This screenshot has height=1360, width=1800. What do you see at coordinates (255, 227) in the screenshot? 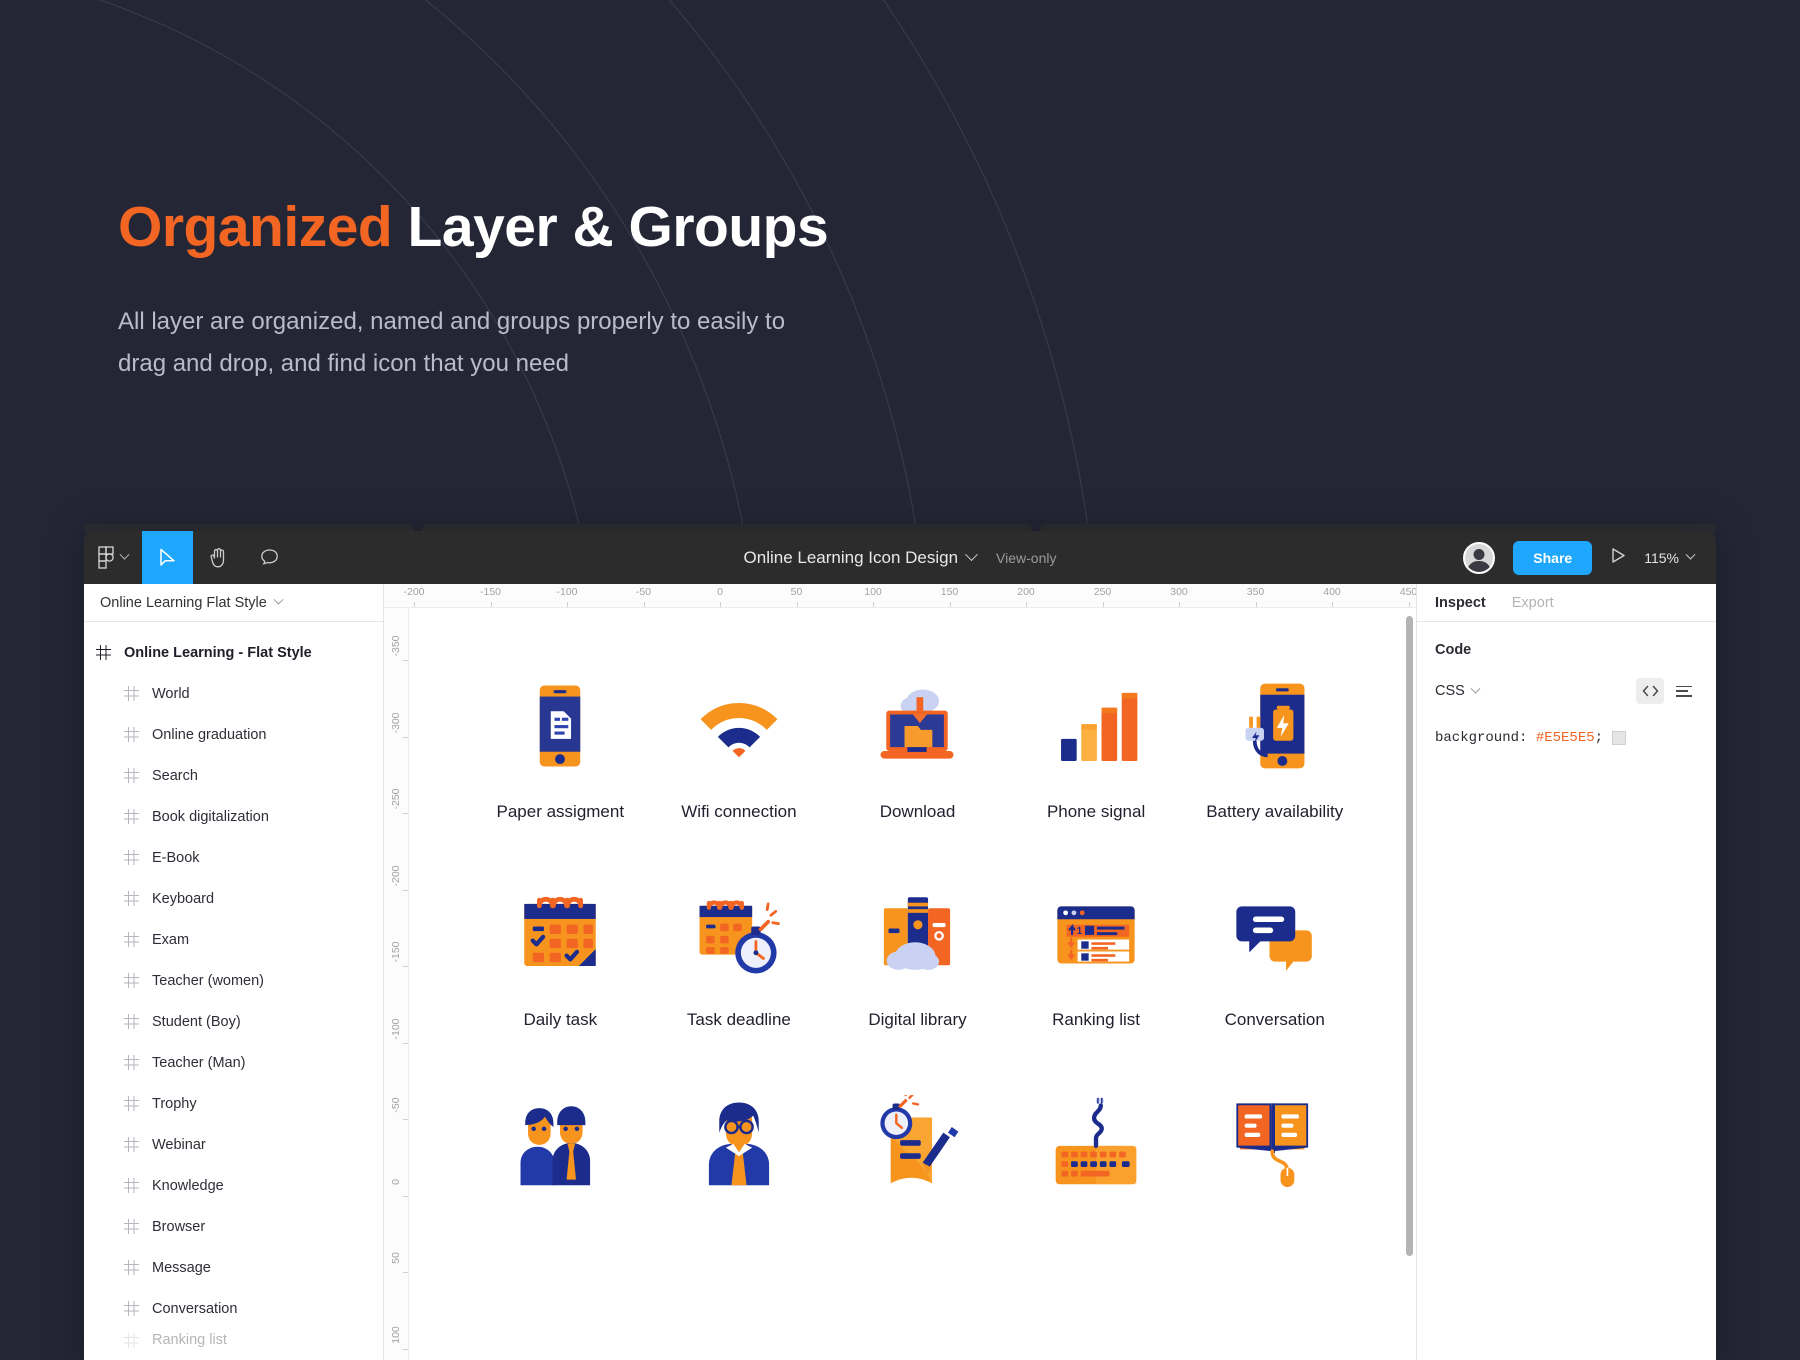
I see `page-title-accent: Organized` at bounding box center [255, 227].